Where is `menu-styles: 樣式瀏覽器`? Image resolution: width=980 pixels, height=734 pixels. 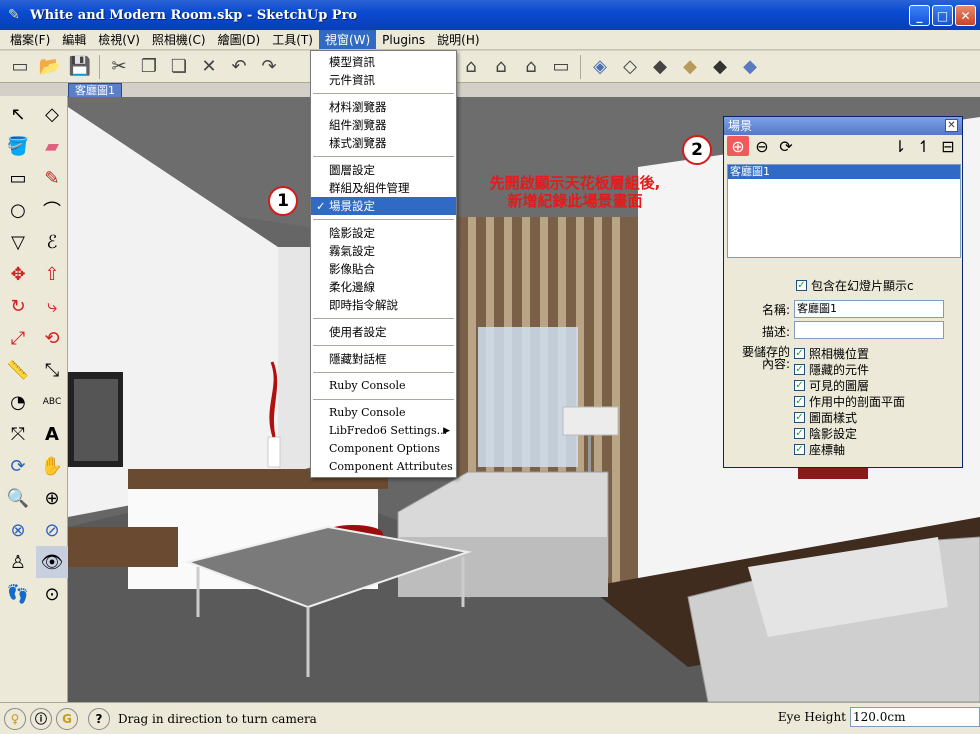 menu-styles: 樣式瀏覽器 is located at coordinates (383, 143).